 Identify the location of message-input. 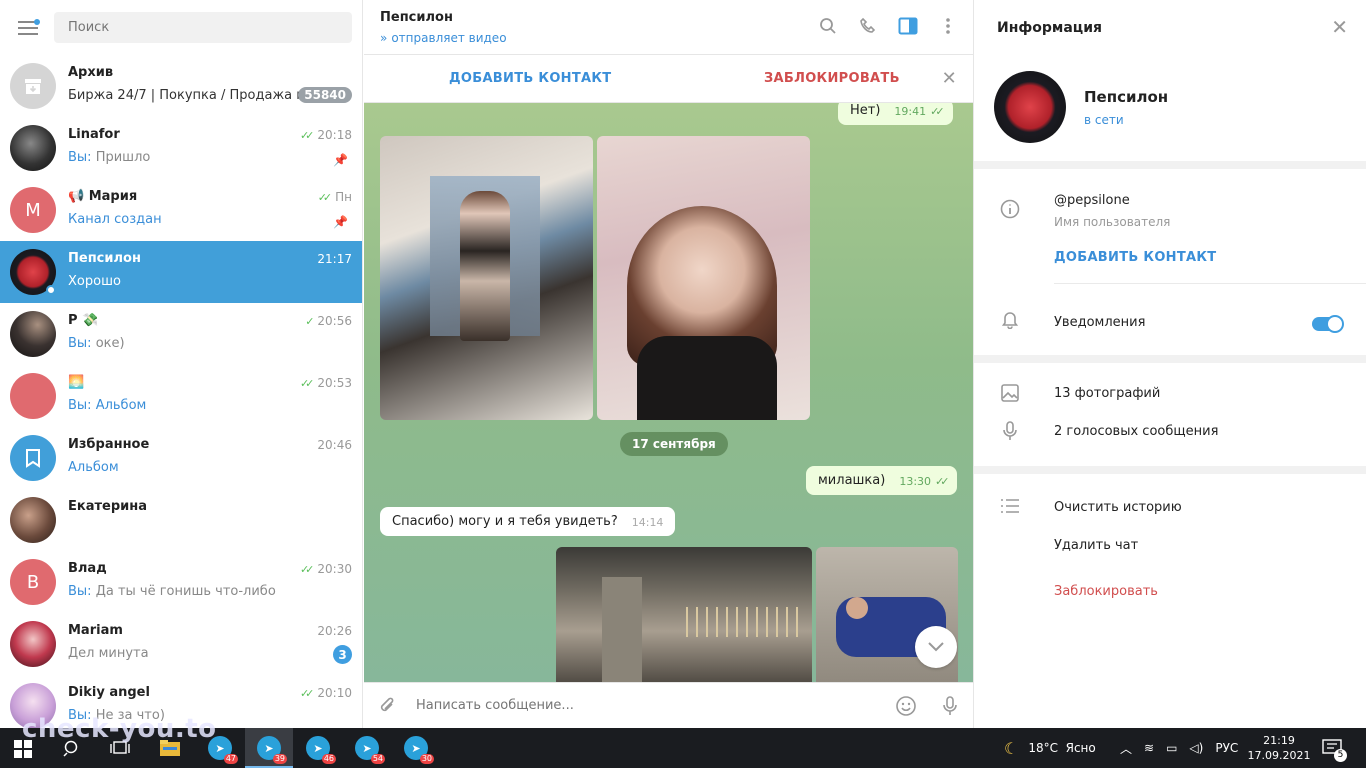
(646, 705).